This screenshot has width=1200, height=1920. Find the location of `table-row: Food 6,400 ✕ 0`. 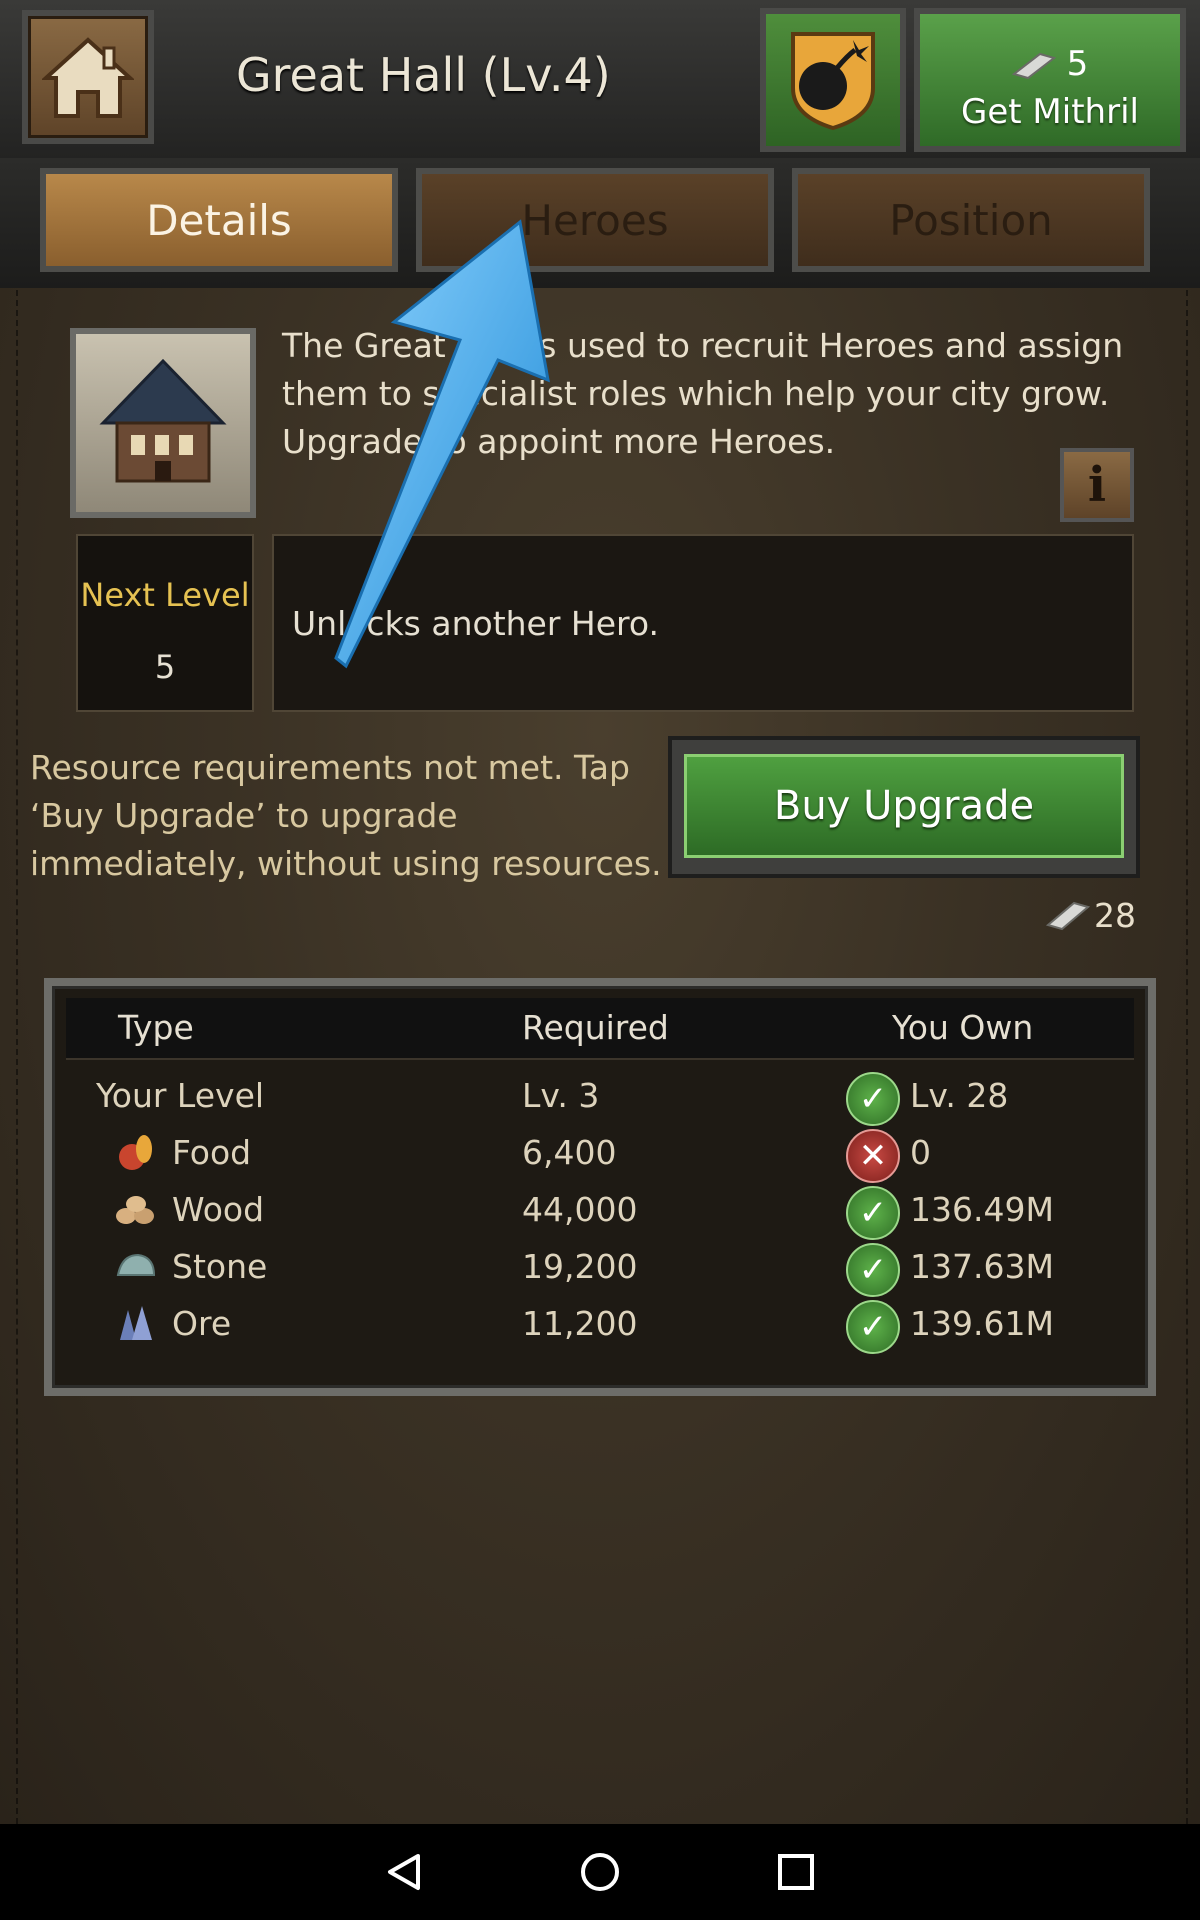

table-row: Food 6,400 ✕ 0 is located at coordinates (600, 1154).